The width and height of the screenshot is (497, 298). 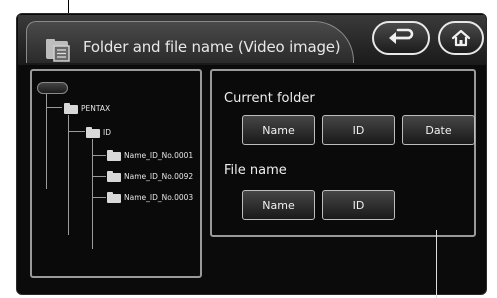 I want to click on home-button, so click(x=461, y=38).